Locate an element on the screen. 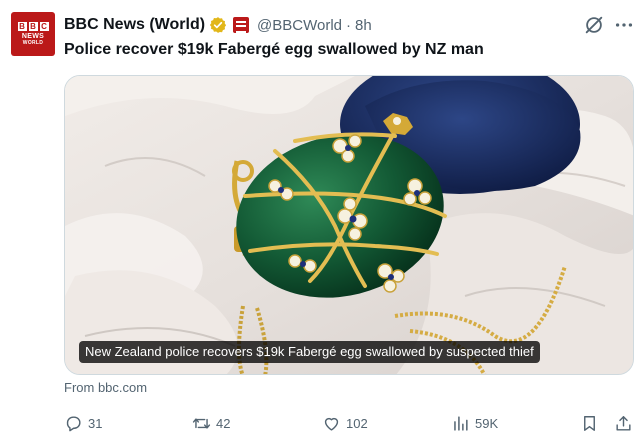  more-icon is located at coordinates (624, 25).